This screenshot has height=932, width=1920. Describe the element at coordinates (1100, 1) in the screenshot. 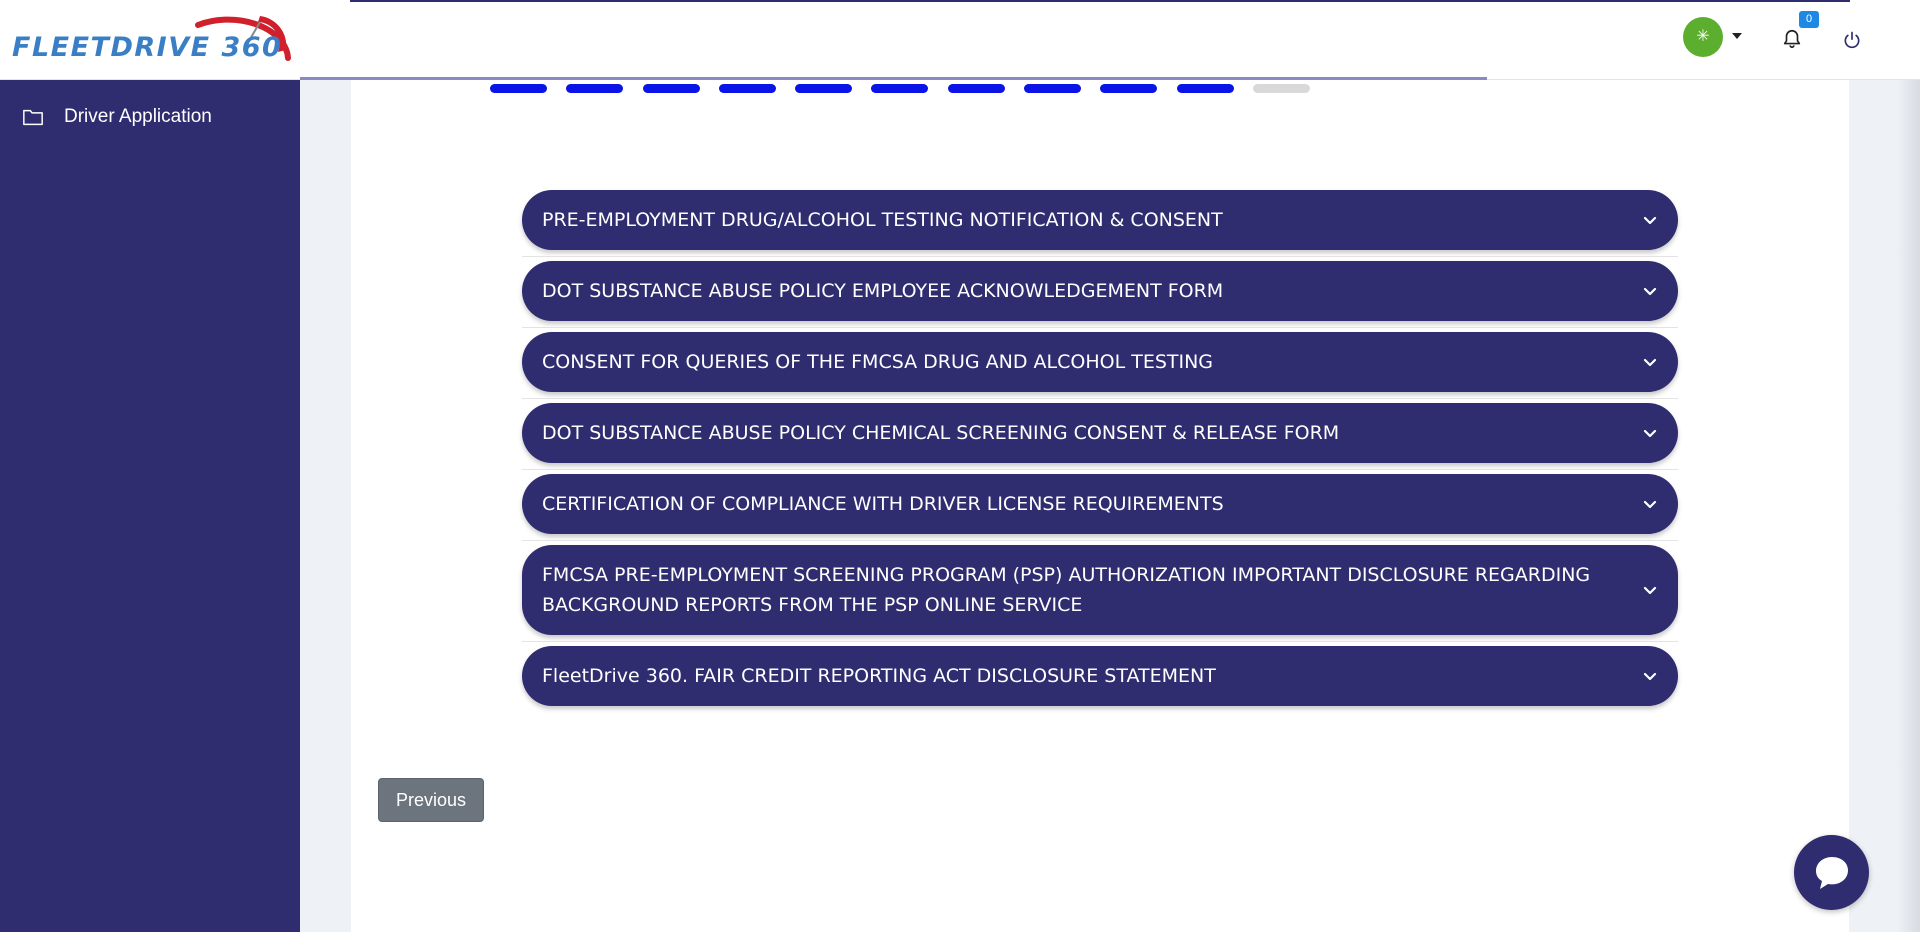

I see `top-accent-line` at that location.